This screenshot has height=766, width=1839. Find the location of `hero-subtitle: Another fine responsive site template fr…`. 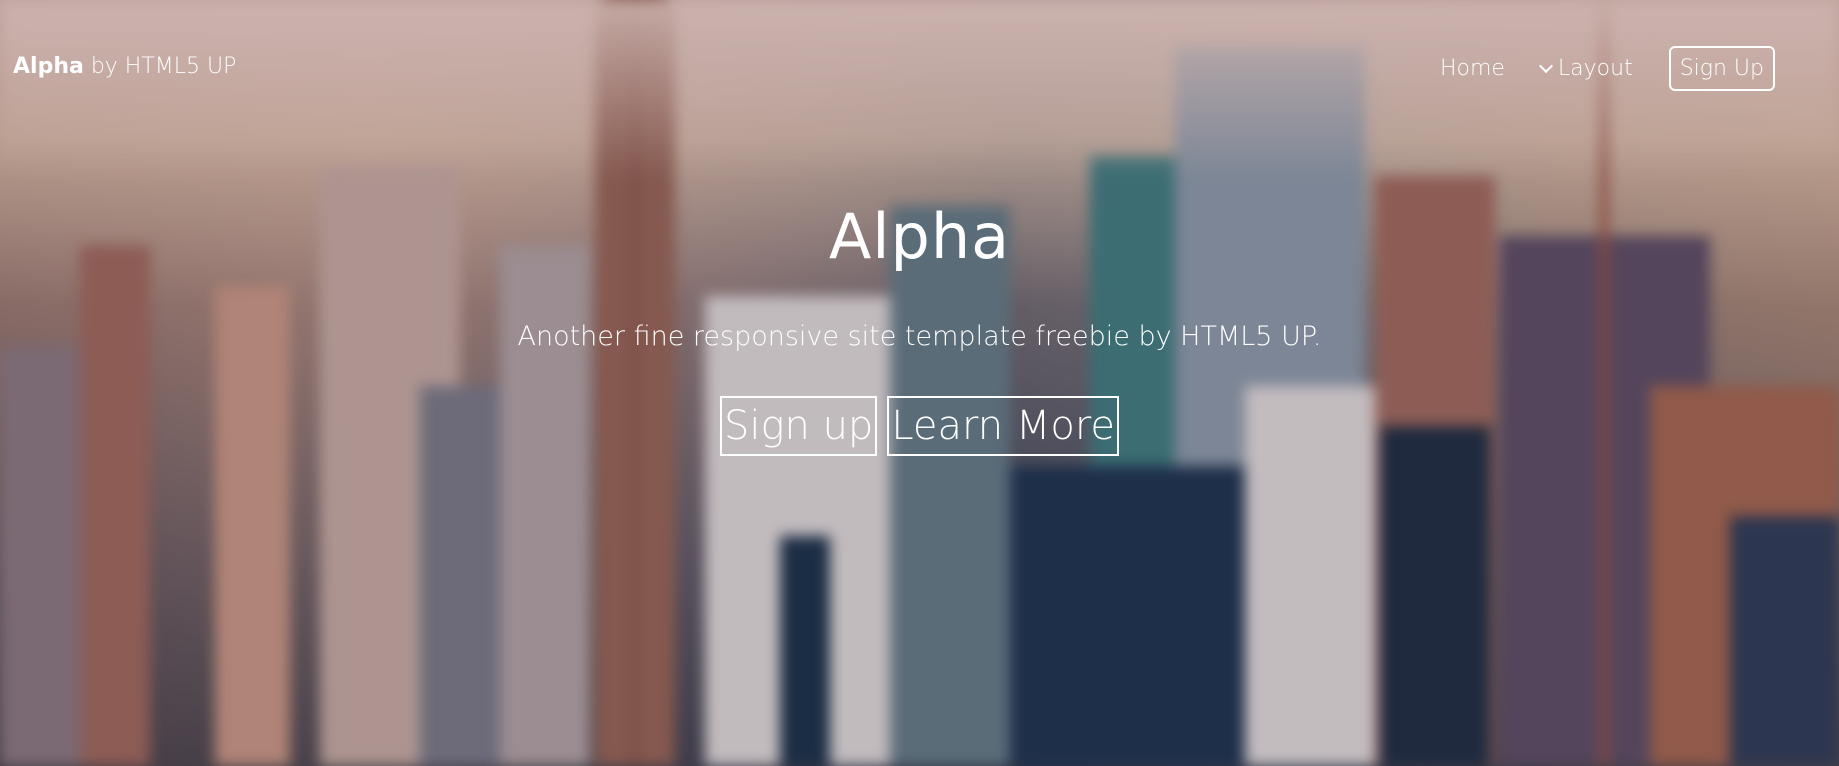

hero-subtitle: Another fine responsive site template fr… is located at coordinates (919, 336).